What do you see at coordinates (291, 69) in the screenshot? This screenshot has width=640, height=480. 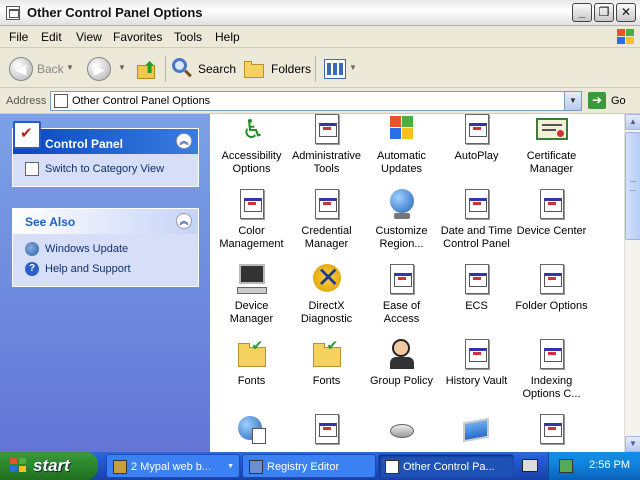 I see `folders-button: Folders` at bounding box center [291, 69].